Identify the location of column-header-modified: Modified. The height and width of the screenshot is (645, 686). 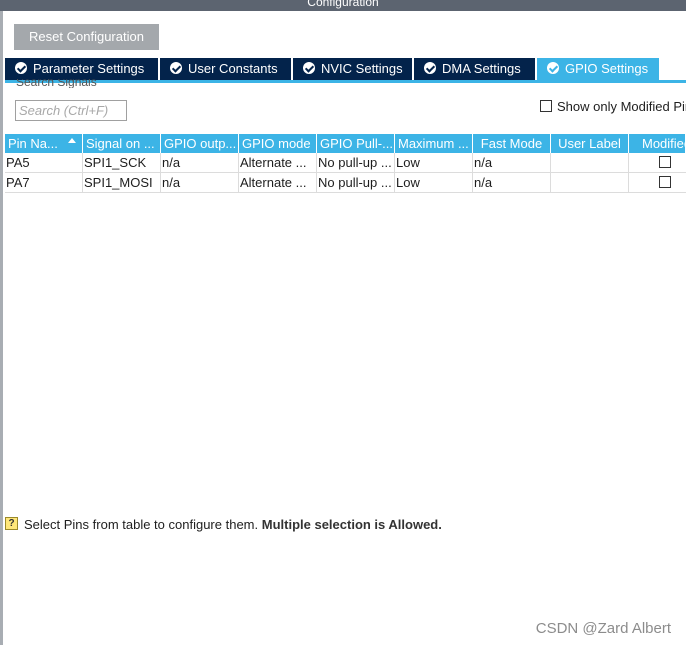
(657, 143).